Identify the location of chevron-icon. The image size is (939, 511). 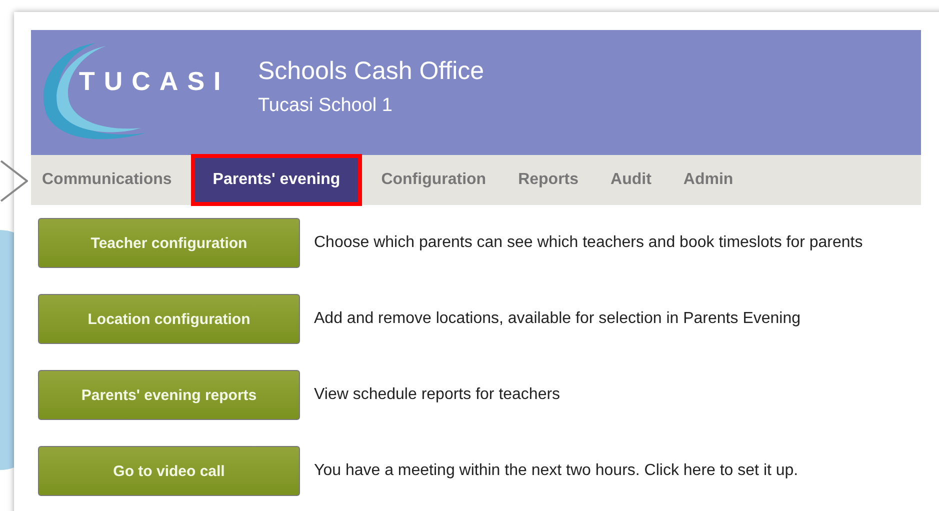
(14, 181).